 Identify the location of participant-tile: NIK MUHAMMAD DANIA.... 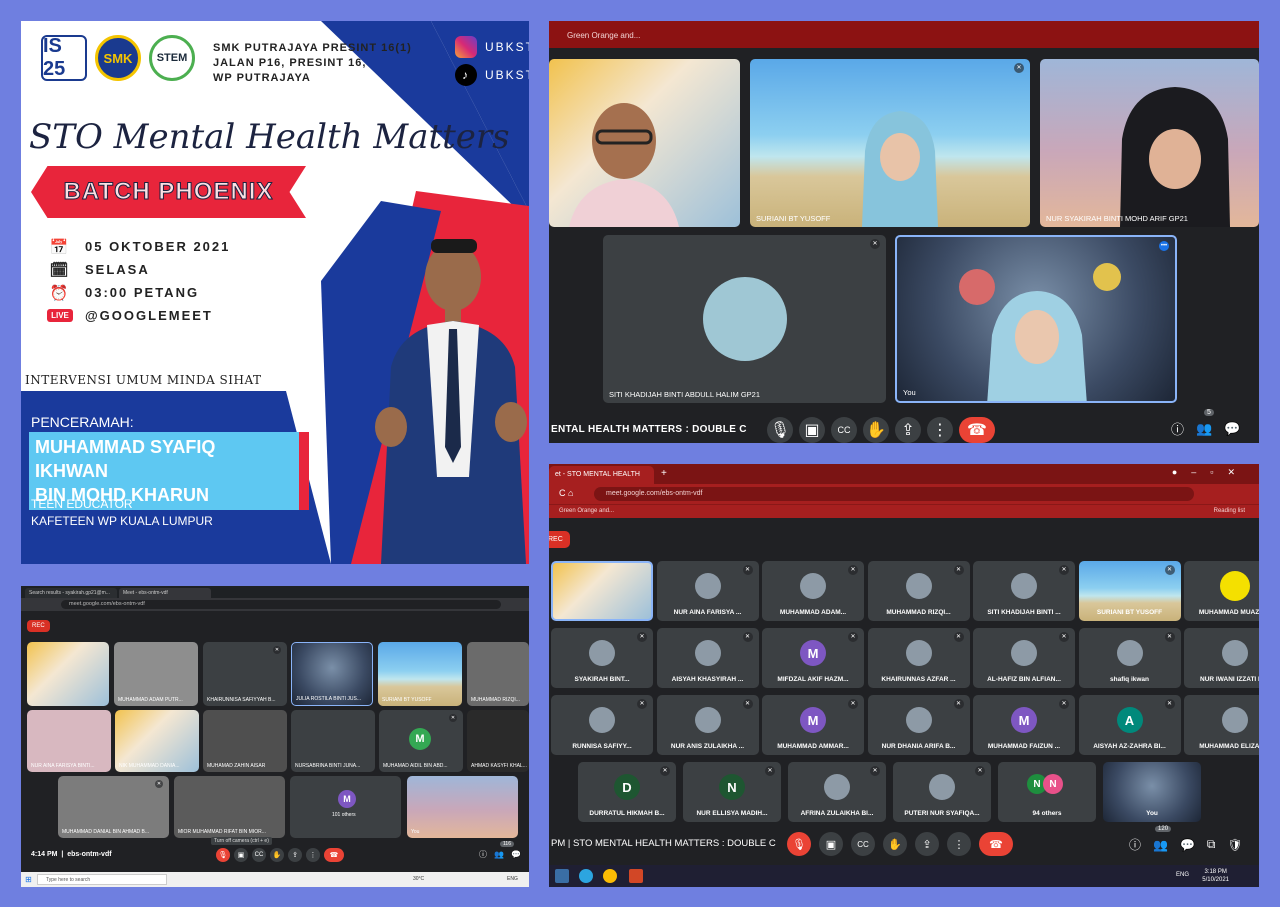
(157, 741).